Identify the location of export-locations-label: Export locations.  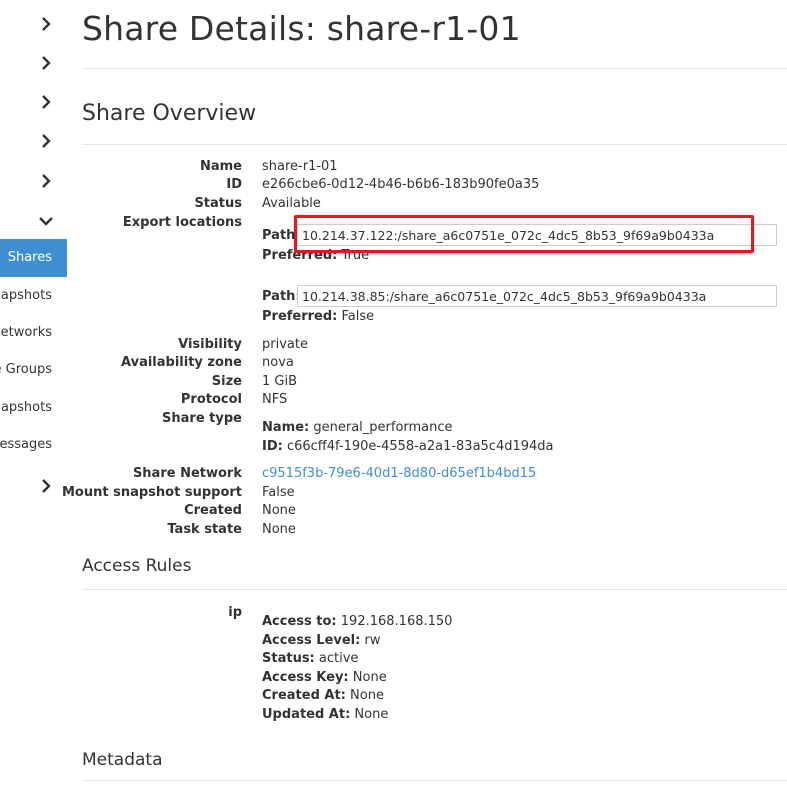
(182, 222).